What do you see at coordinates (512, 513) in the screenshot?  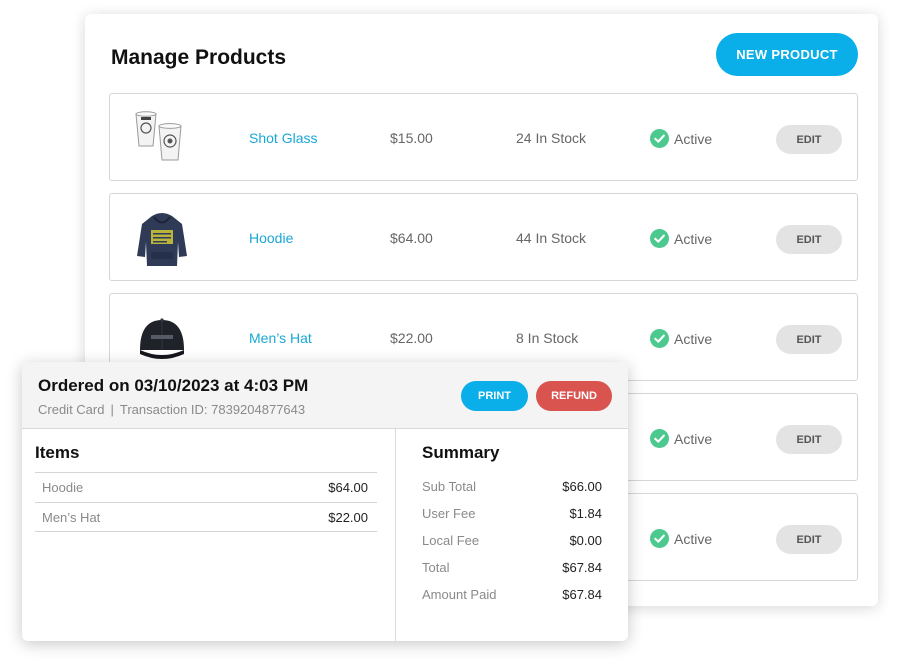 I see `summary-row-user-fee: User Fee $1.84` at bounding box center [512, 513].